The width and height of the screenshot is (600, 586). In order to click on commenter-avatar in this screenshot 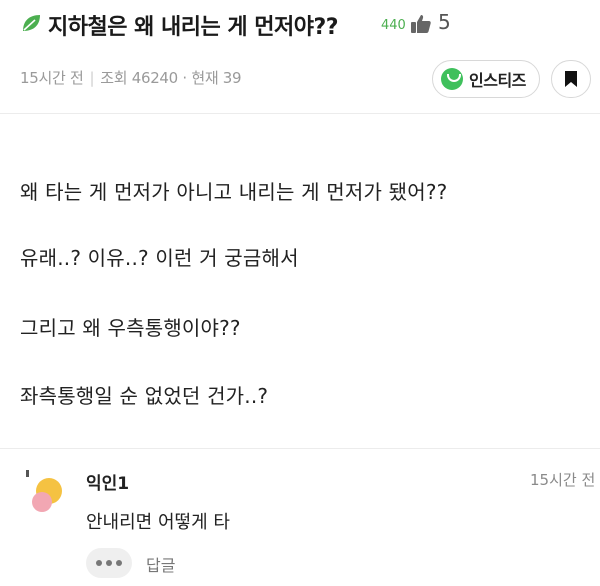, I will do `click(44, 491)`.